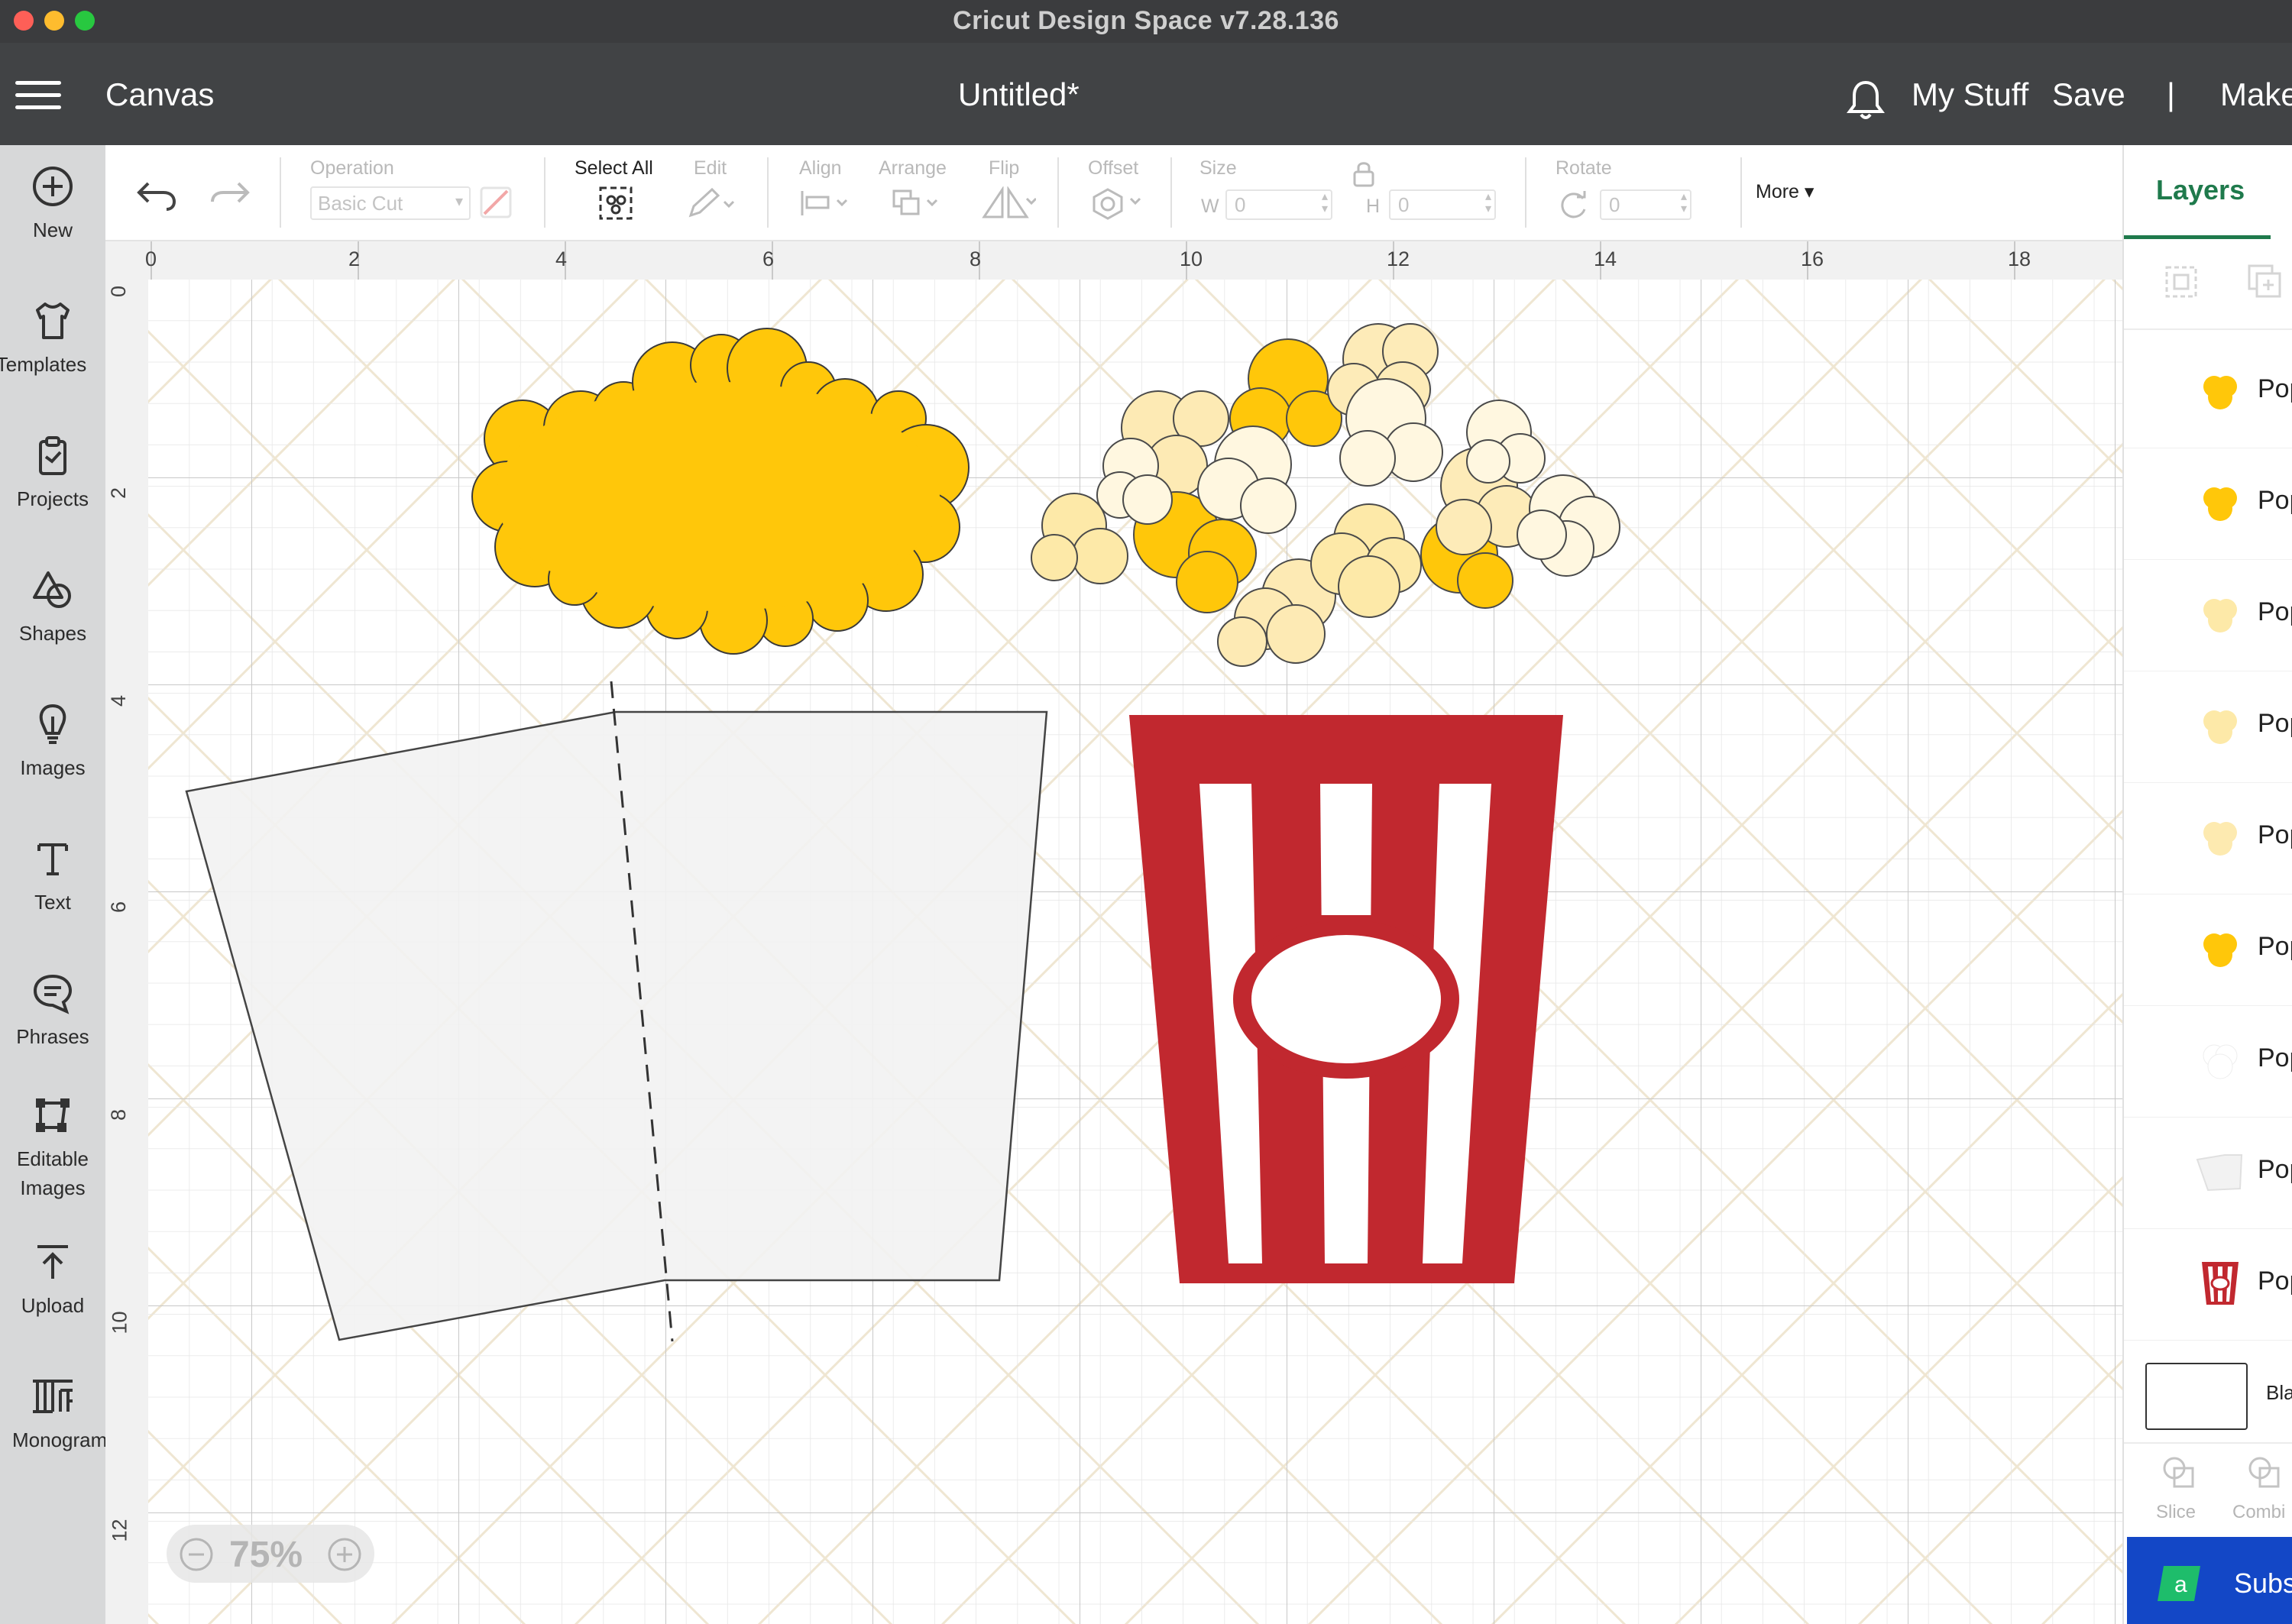 The image size is (2292, 1624). I want to click on ruler-label: 0, so click(151, 258).